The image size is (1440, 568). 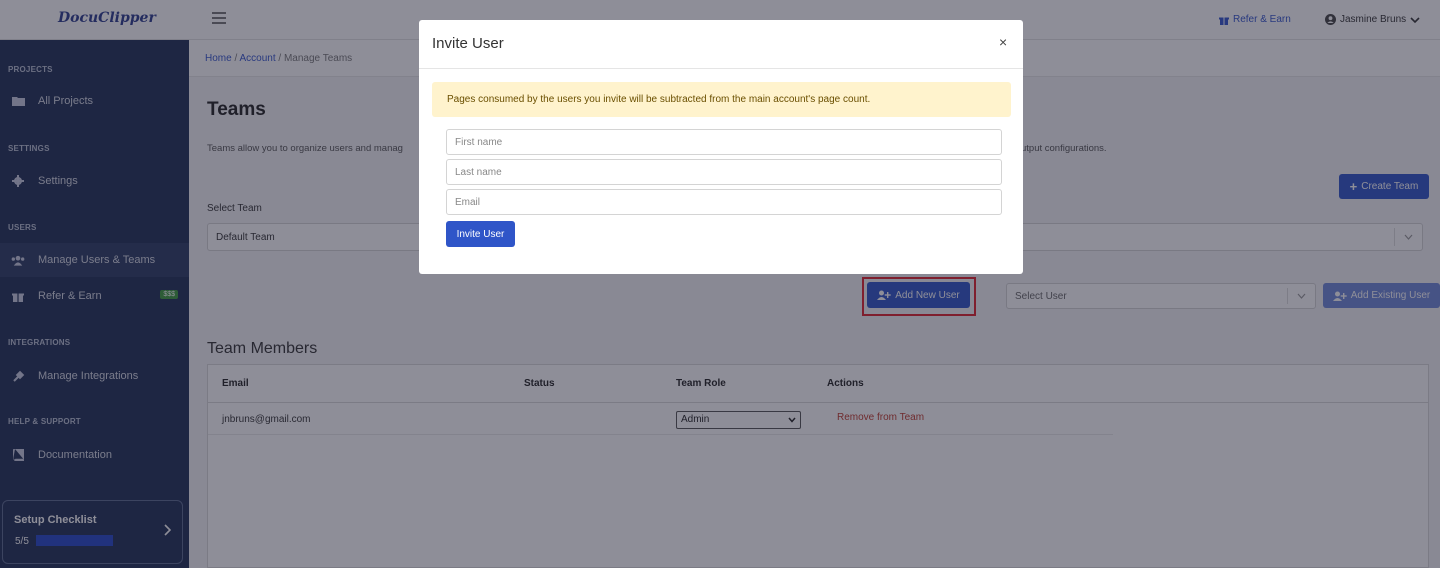 I want to click on modal-header: Invite User ×, so click(x=721, y=44).